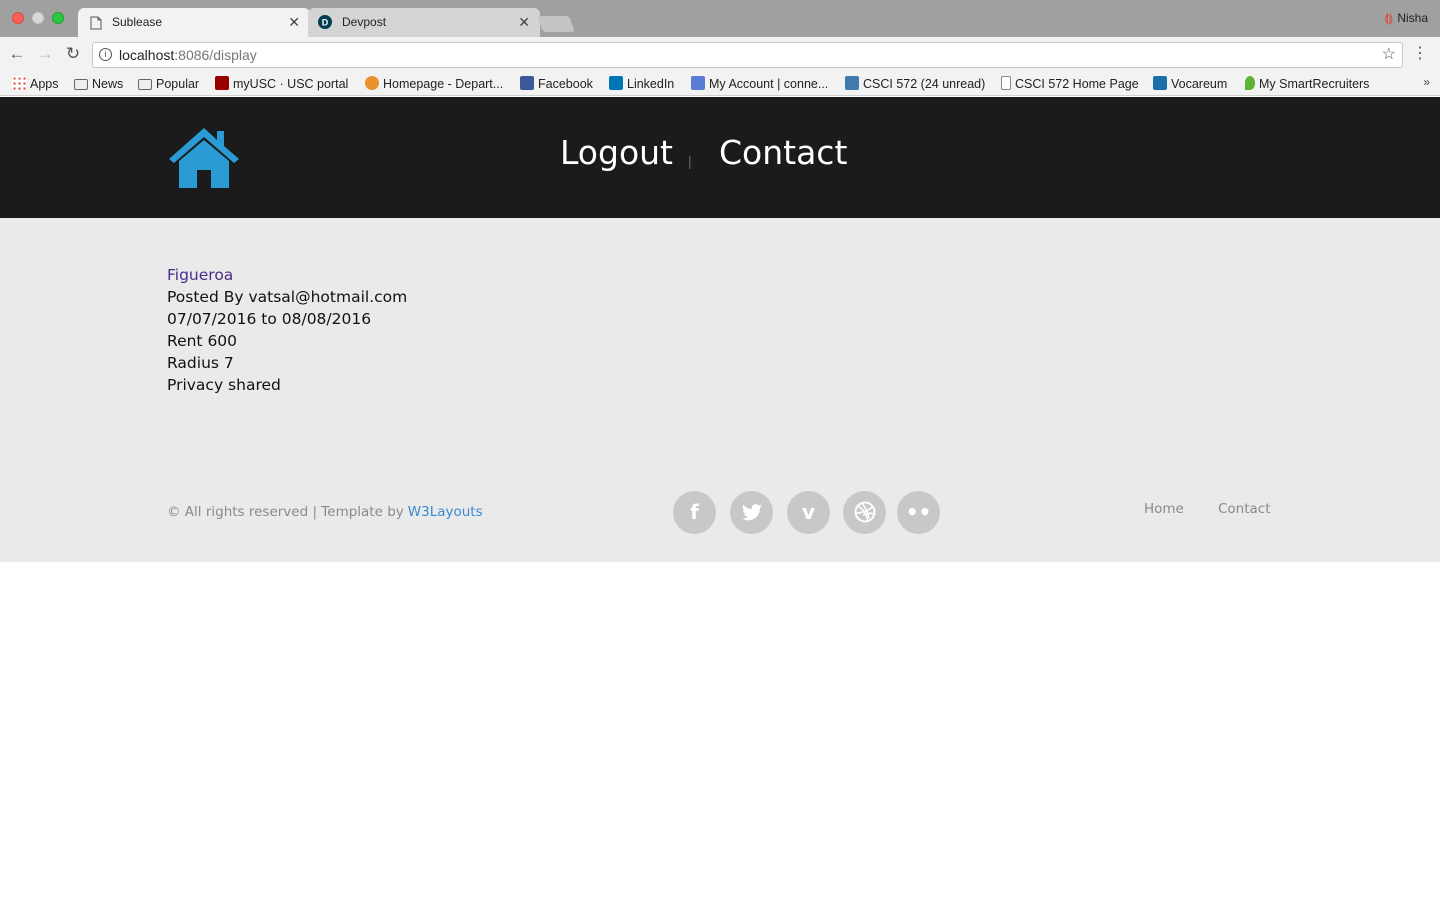 The height and width of the screenshot is (900, 1440). What do you see at coordinates (58, 18) in the screenshot?
I see `maximize-window-button` at bounding box center [58, 18].